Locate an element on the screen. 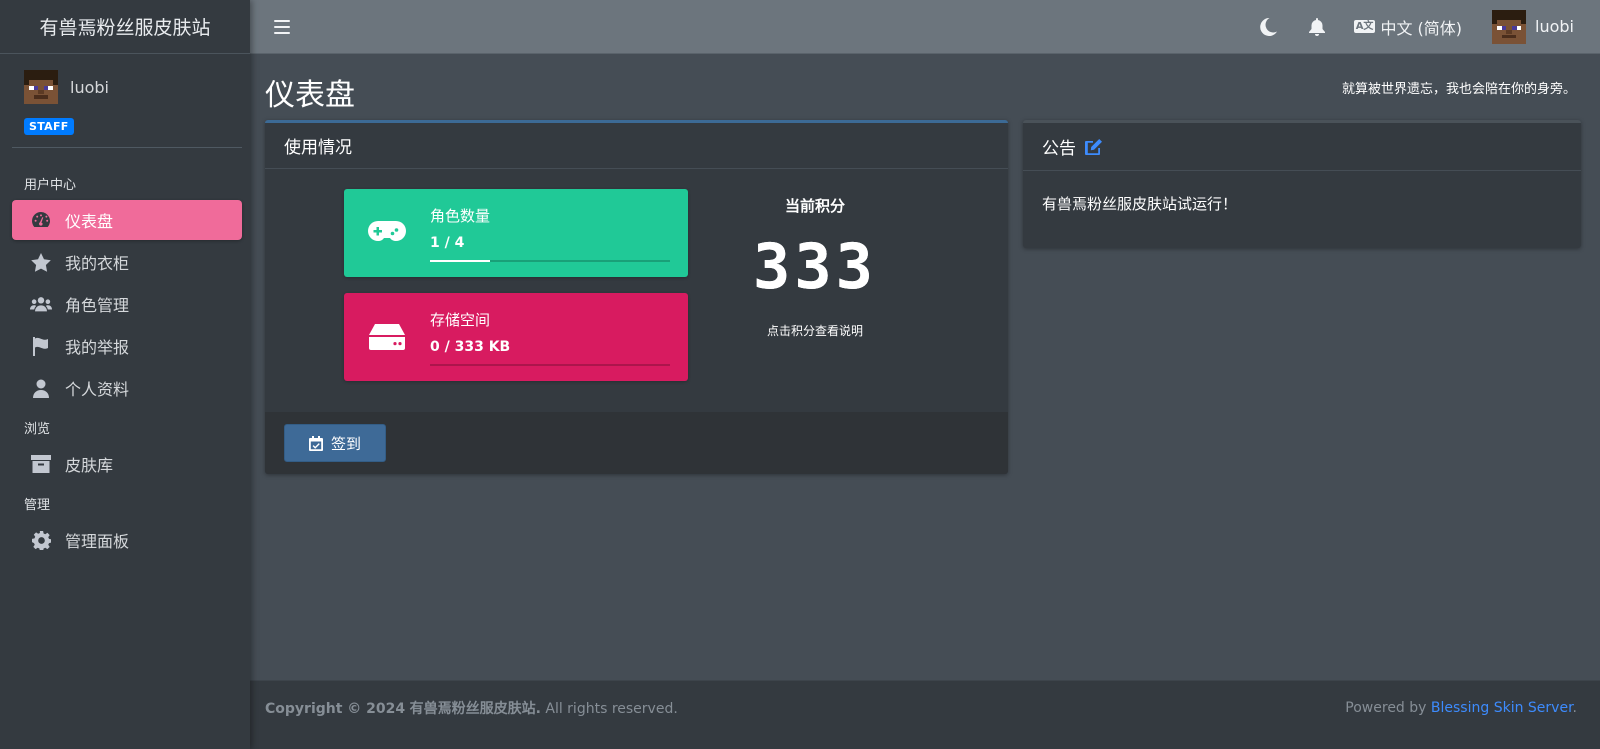 The width and height of the screenshot is (1600, 749). archive-icon is located at coordinates (41, 464).